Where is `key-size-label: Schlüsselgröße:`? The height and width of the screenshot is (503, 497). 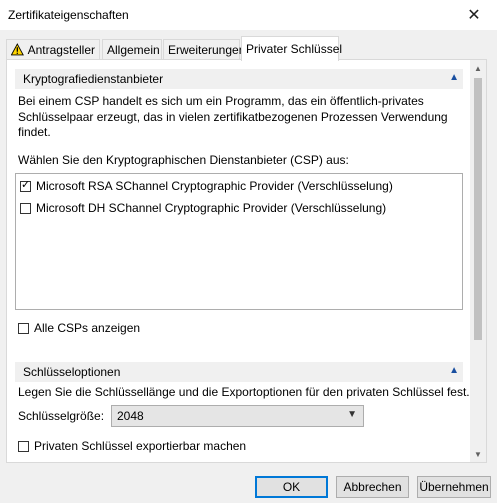
key-size-label: Schlüsselgröße: is located at coordinates (61, 416).